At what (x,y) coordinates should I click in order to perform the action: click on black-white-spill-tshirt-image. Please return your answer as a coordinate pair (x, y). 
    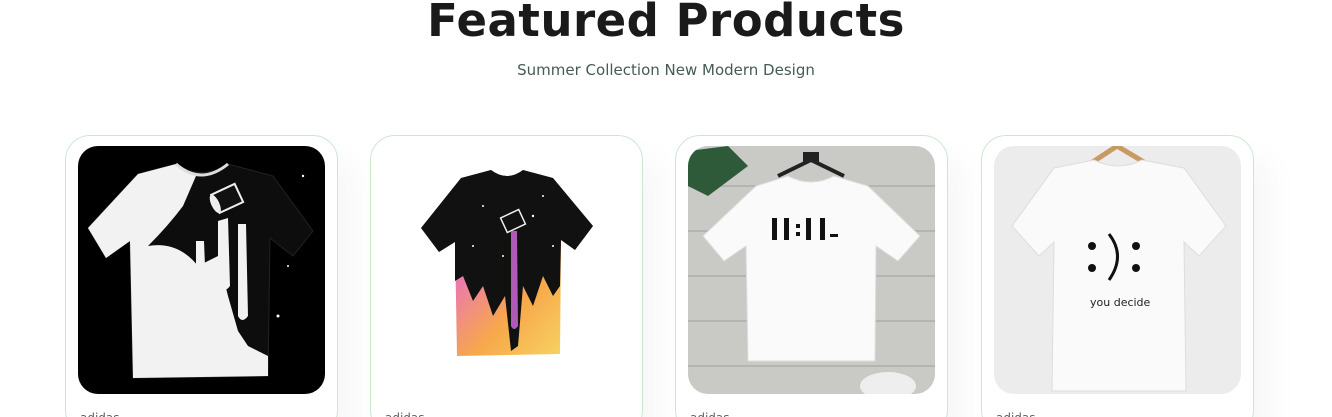
    Looking at the image, I should click on (201, 270).